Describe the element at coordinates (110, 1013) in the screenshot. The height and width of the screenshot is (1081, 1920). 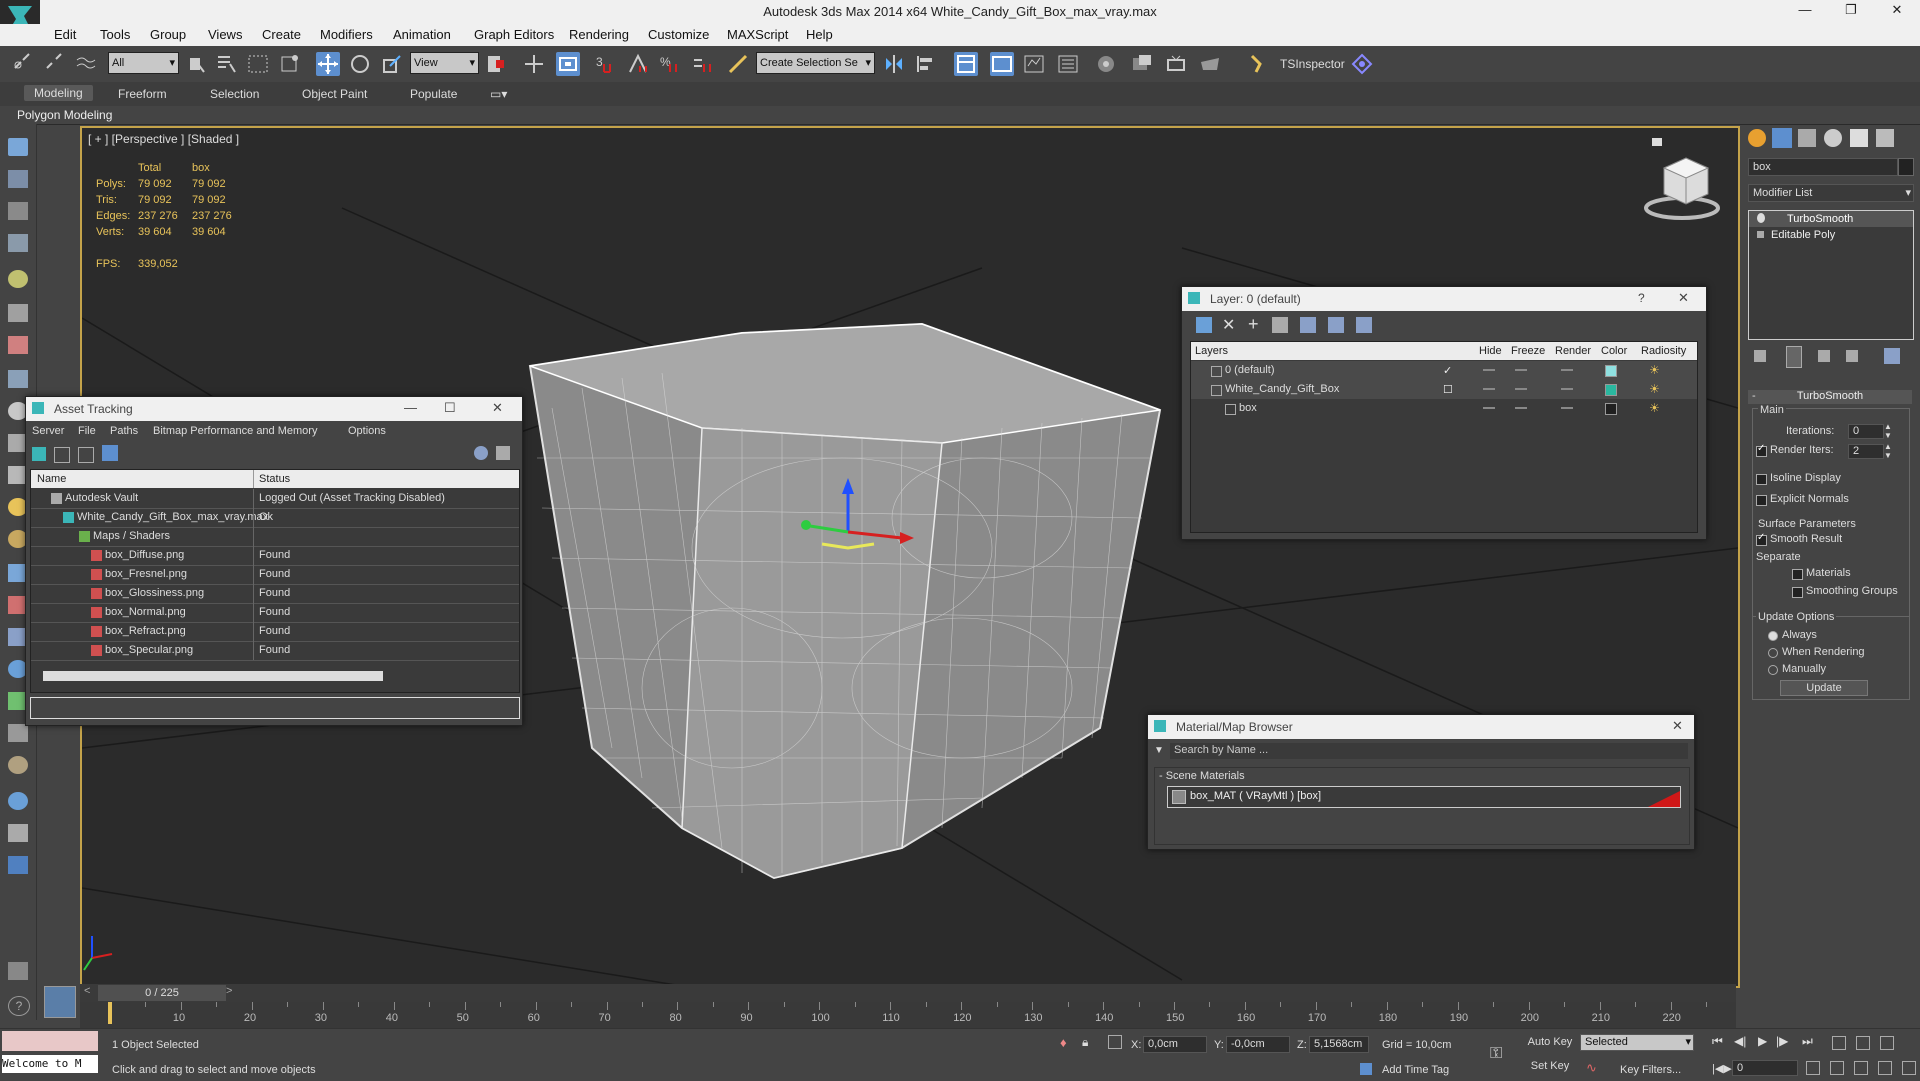
I see `current-frame-marker` at that location.